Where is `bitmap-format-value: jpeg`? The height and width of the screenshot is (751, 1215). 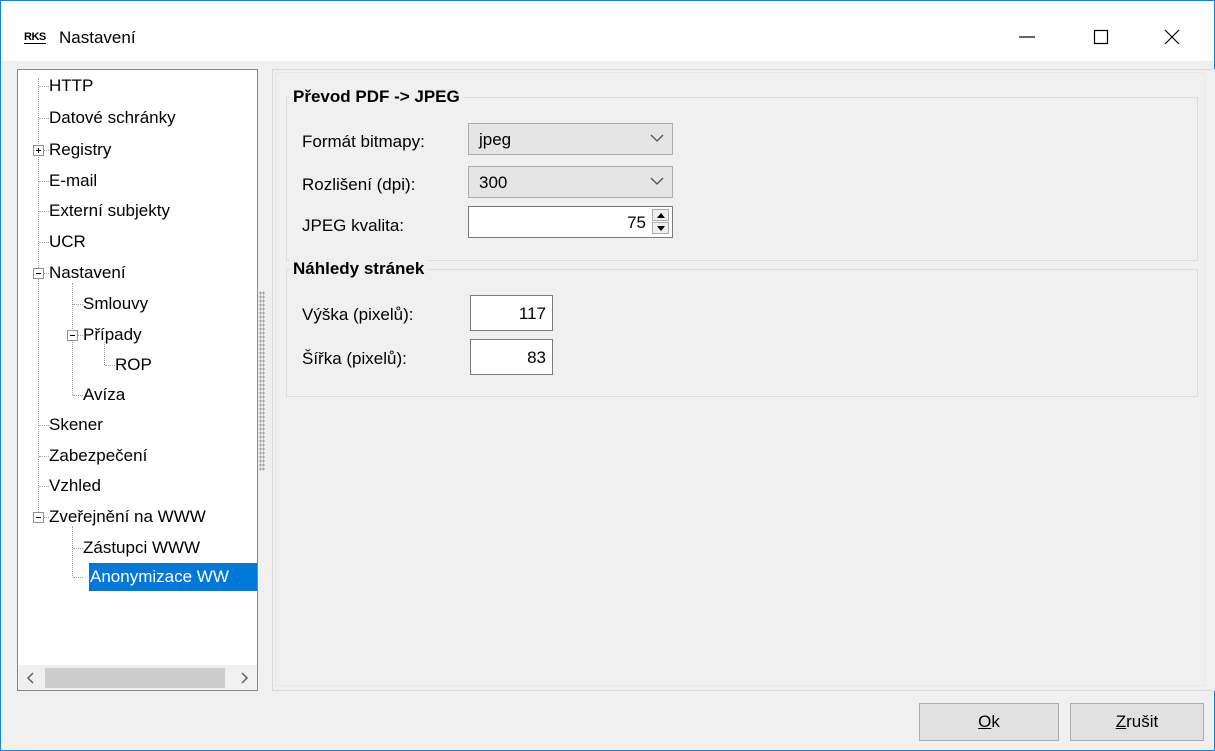 bitmap-format-value: jpeg is located at coordinates (495, 139).